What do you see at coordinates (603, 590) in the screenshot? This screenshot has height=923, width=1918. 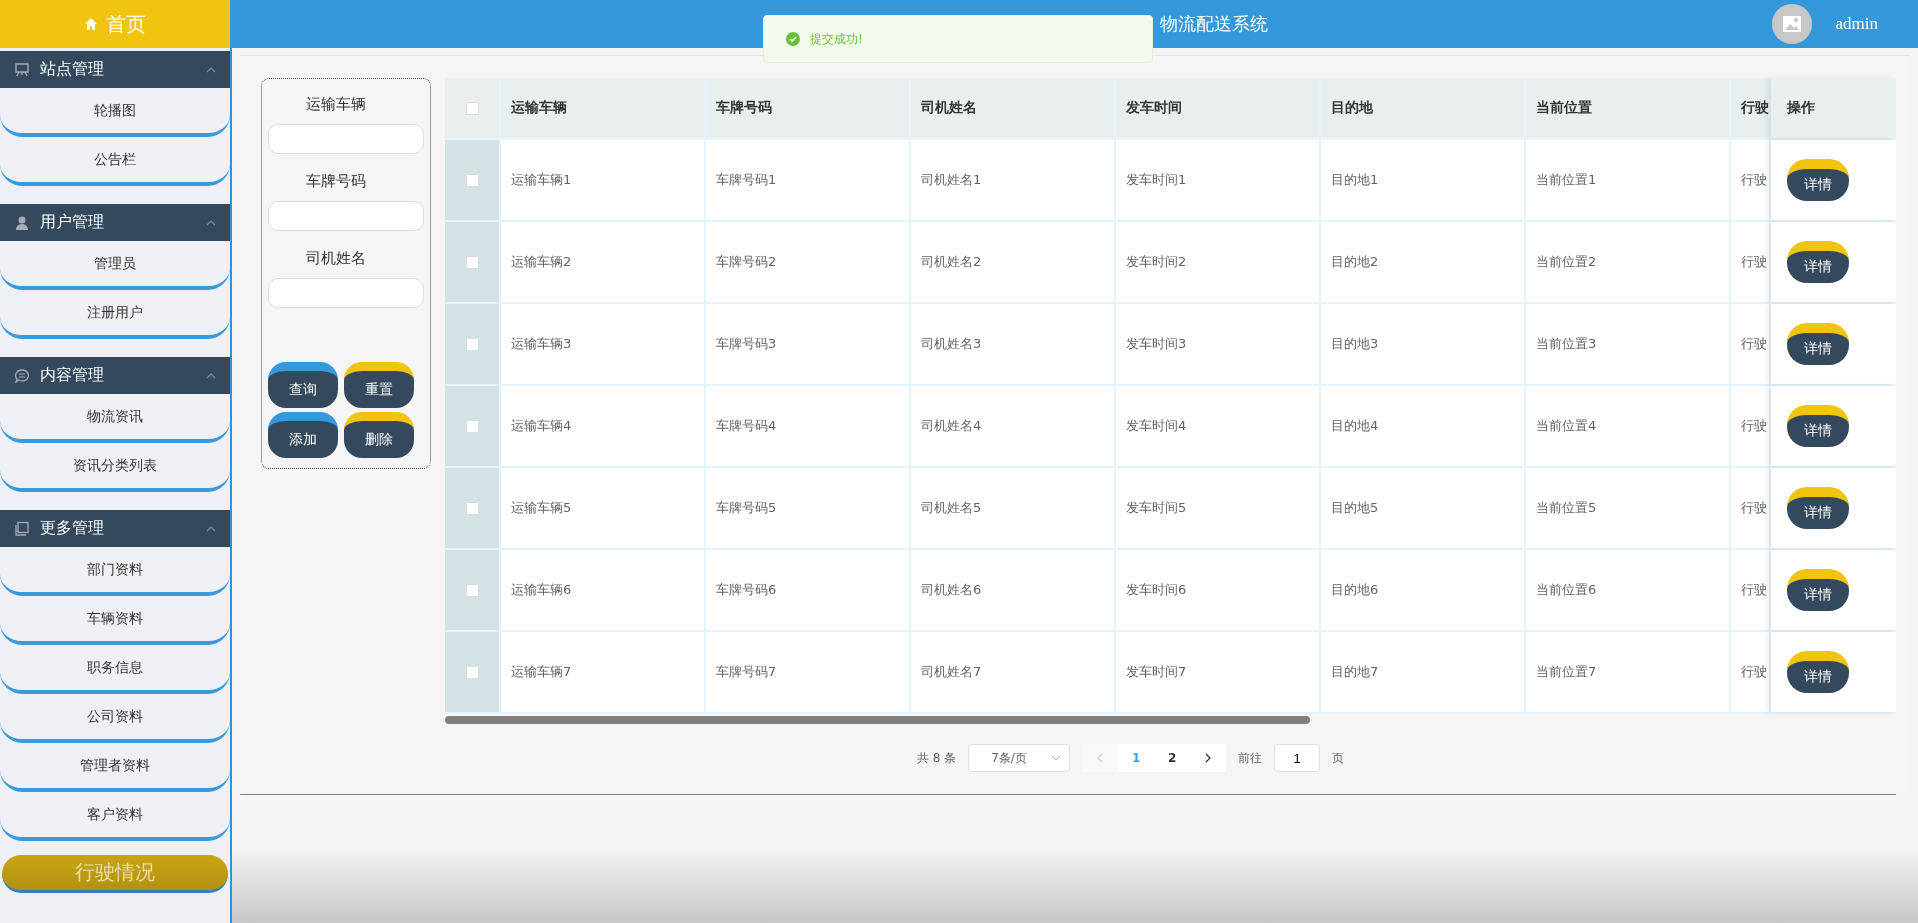 I see `table-cell: 运输车辆6` at bounding box center [603, 590].